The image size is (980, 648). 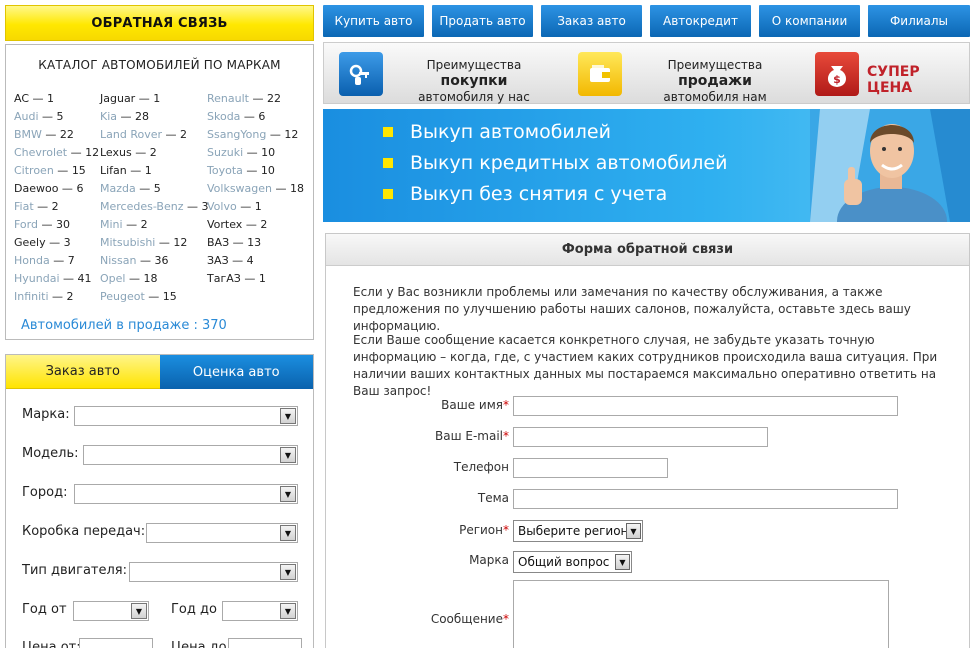 I want to click on brand-item: Land Rover — 2, so click(x=154, y=135).